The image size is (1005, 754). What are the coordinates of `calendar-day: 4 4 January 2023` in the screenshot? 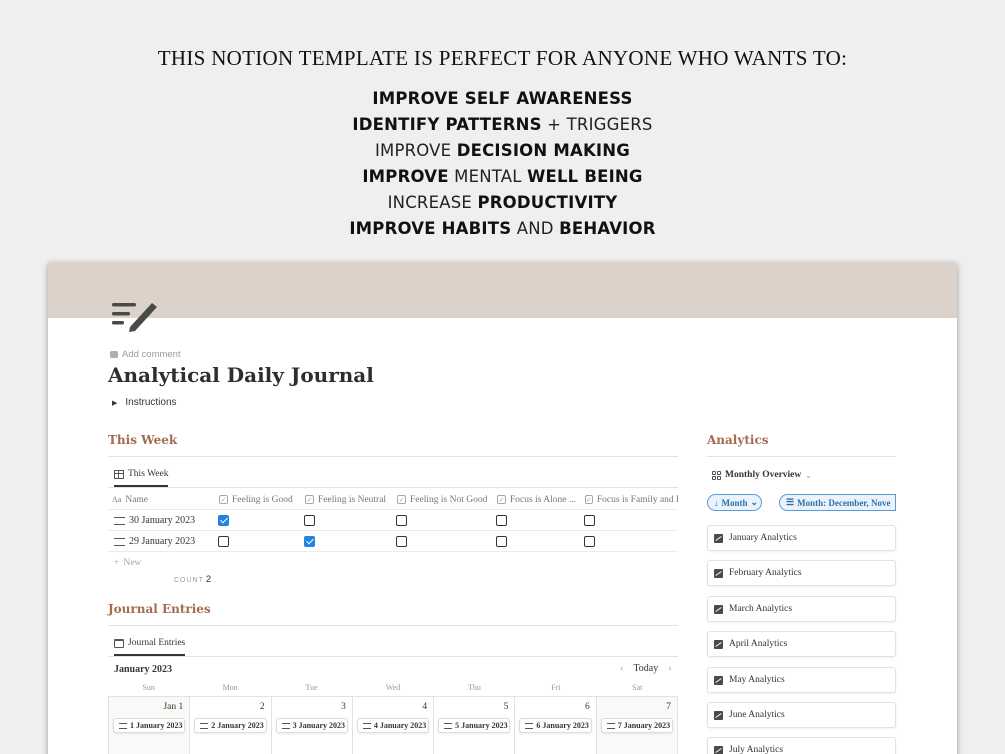 It's located at (394, 725).